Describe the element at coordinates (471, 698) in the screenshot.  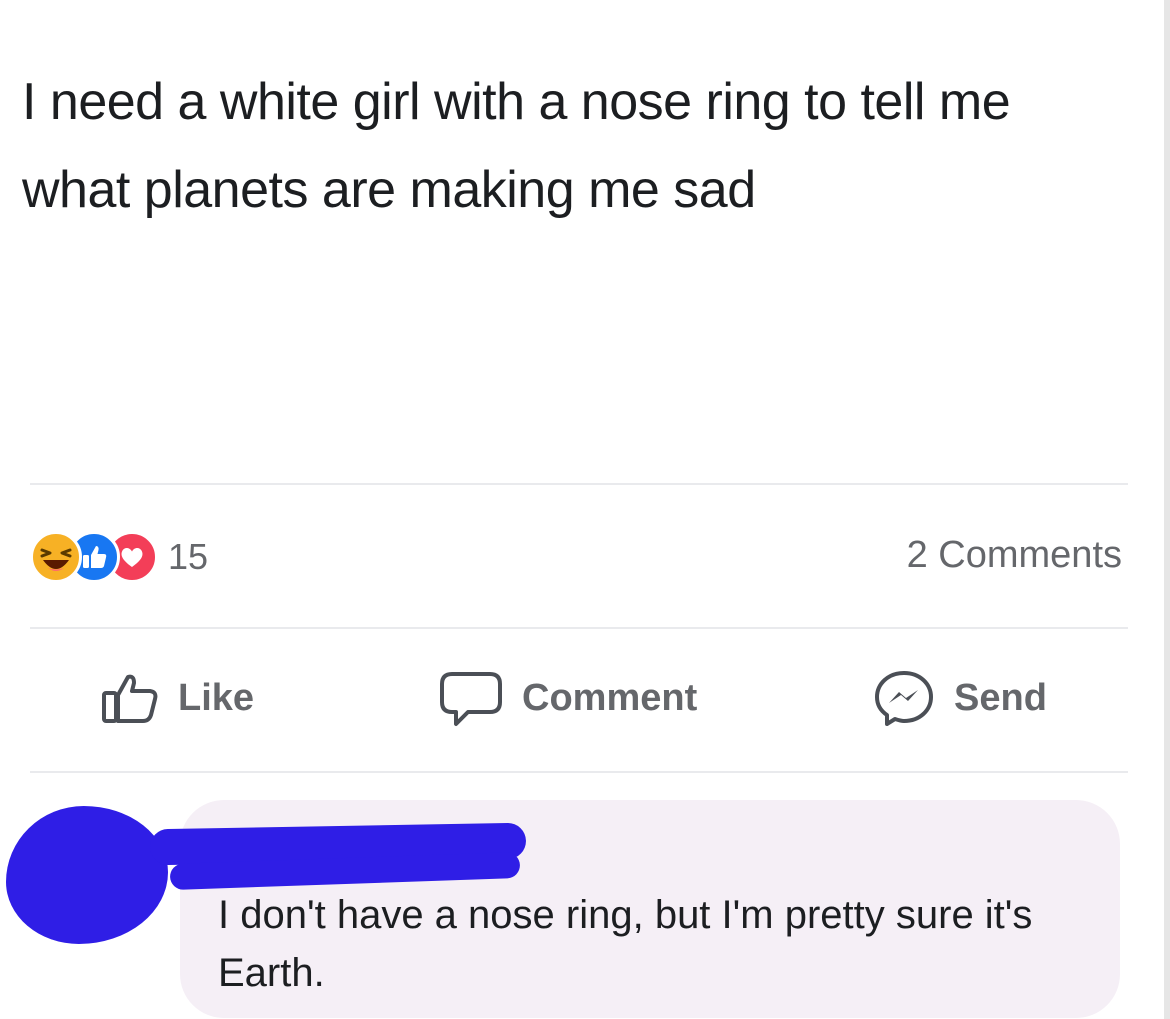
I see `speech-bubble-icon` at that location.